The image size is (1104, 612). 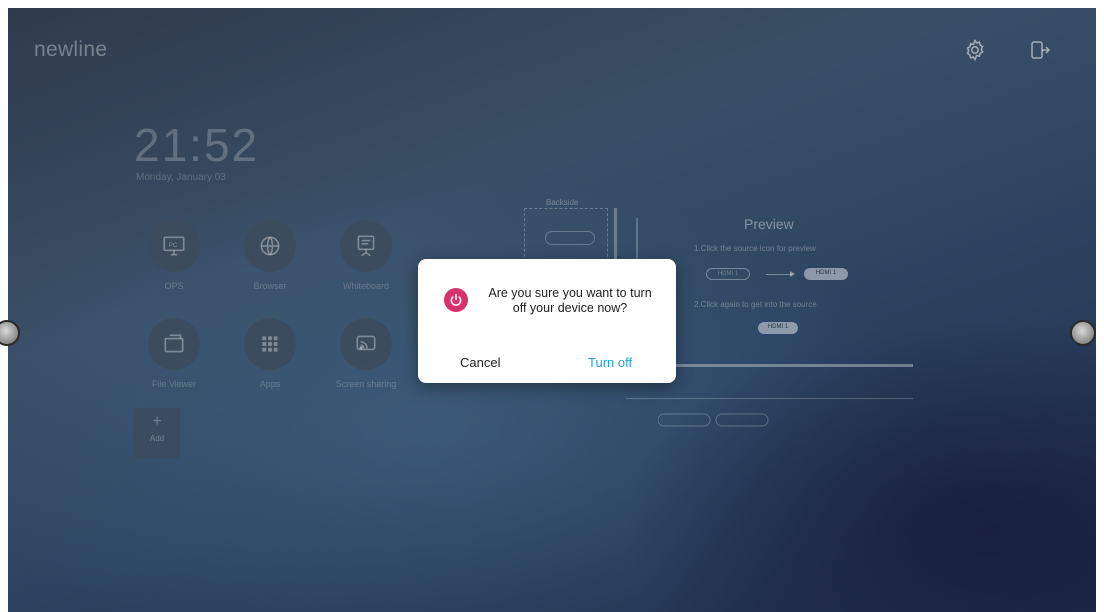 What do you see at coordinates (480, 362) in the screenshot?
I see `cancel-button: Cancel` at bounding box center [480, 362].